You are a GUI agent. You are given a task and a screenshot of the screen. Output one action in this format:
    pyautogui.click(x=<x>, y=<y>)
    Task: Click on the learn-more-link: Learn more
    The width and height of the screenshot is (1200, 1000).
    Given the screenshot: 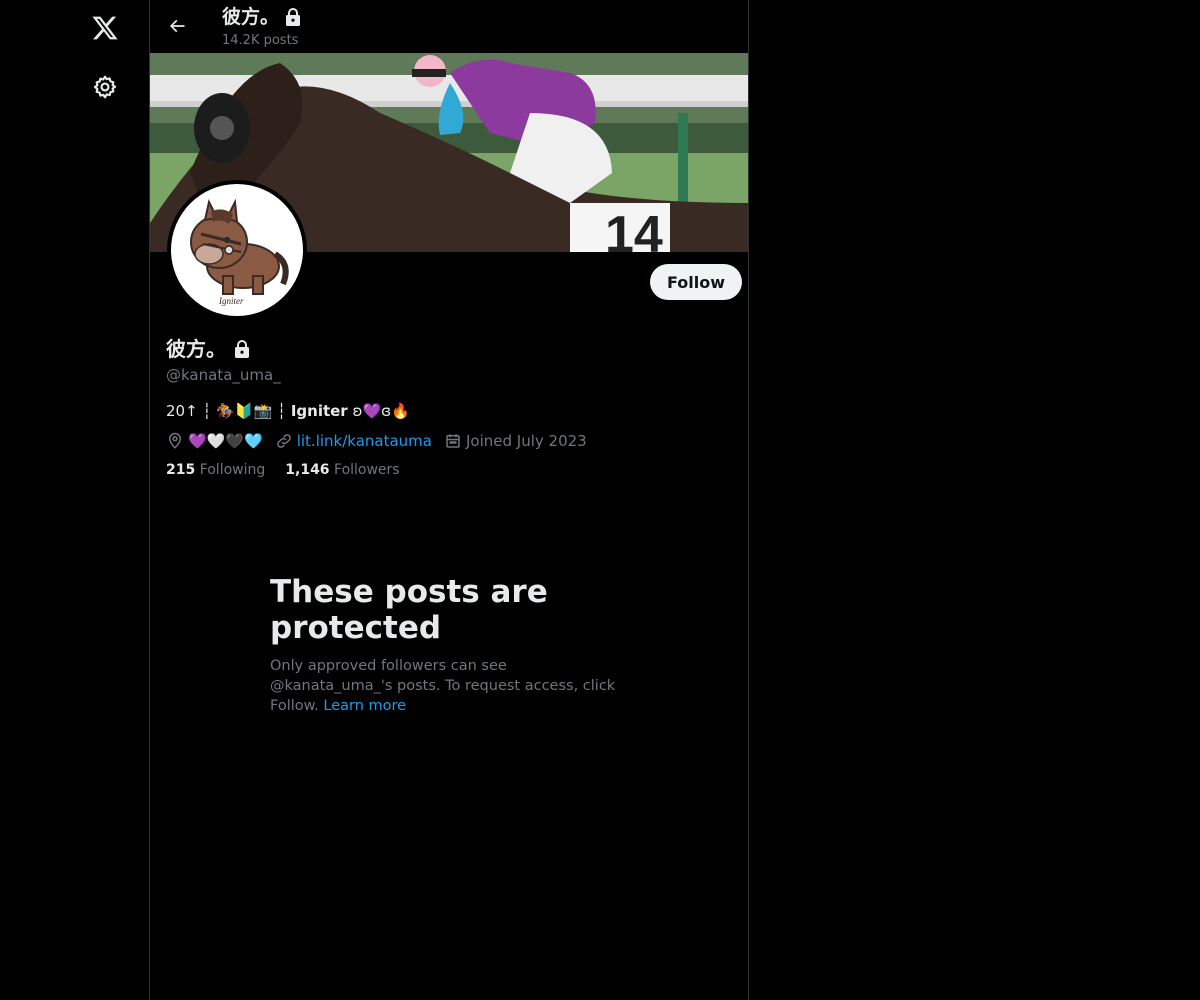 What is the action you would take?
    pyautogui.click(x=364, y=706)
    